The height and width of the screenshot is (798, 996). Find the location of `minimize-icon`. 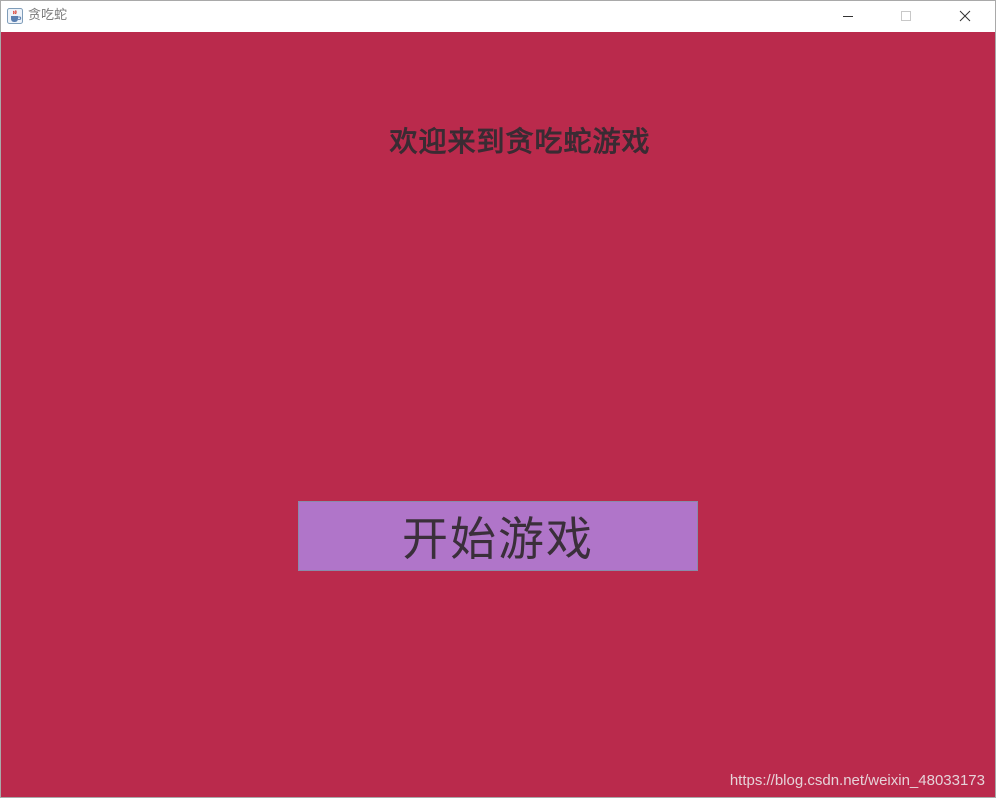

minimize-icon is located at coordinates (848, 16).